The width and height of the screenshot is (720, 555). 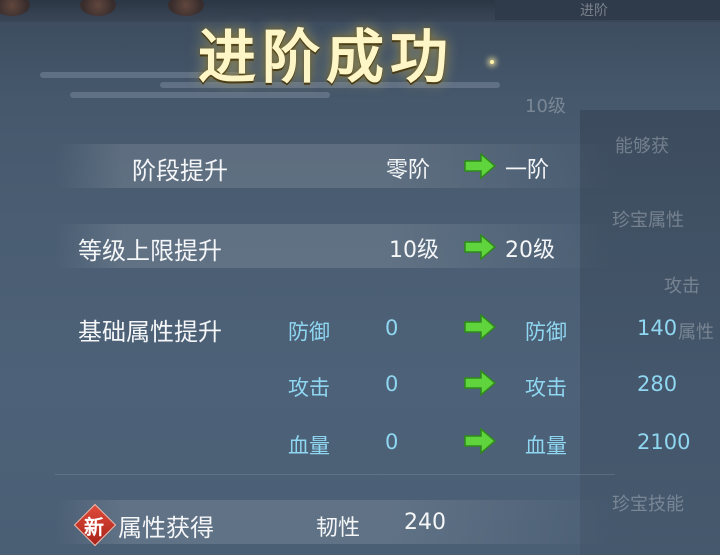 What do you see at coordinates (309, 332) in the screenshot?
I see `attr-name-from: 防御` at bounding box center [309, 332].